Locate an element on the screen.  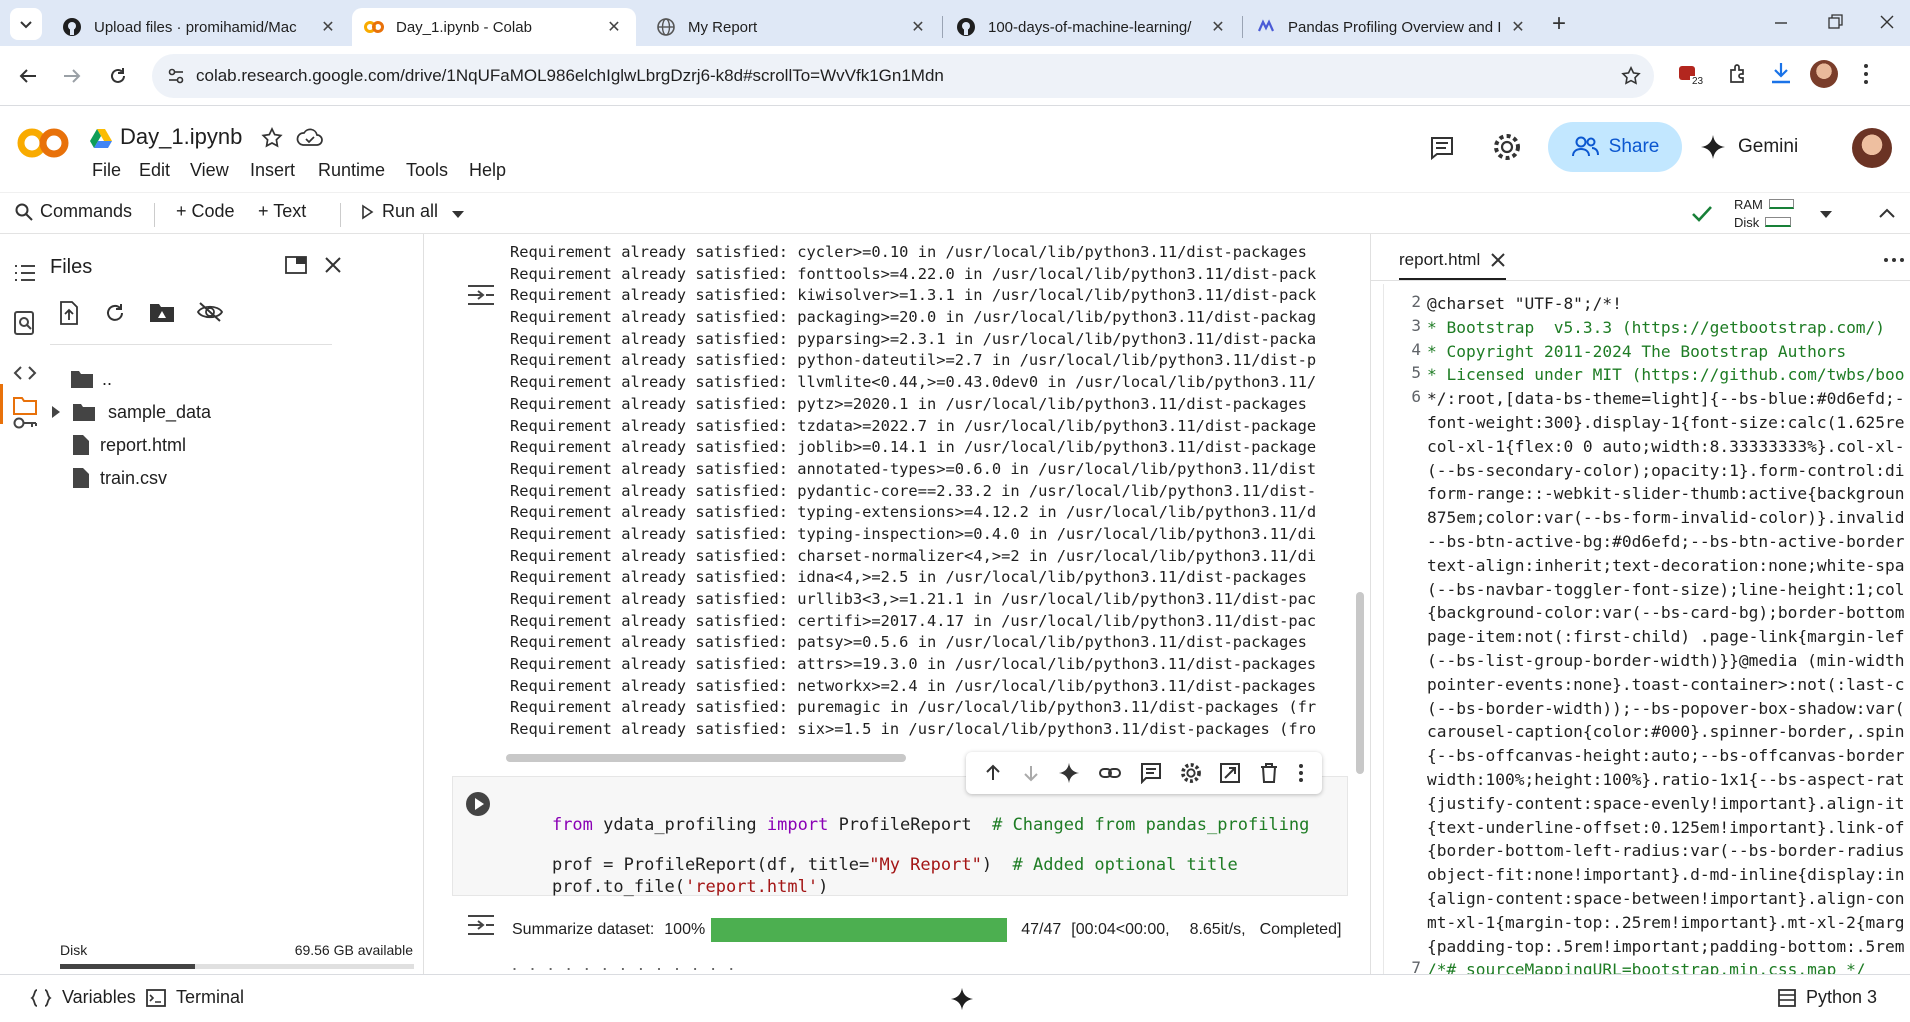
restore-button is located at coordinates (1835, 22).